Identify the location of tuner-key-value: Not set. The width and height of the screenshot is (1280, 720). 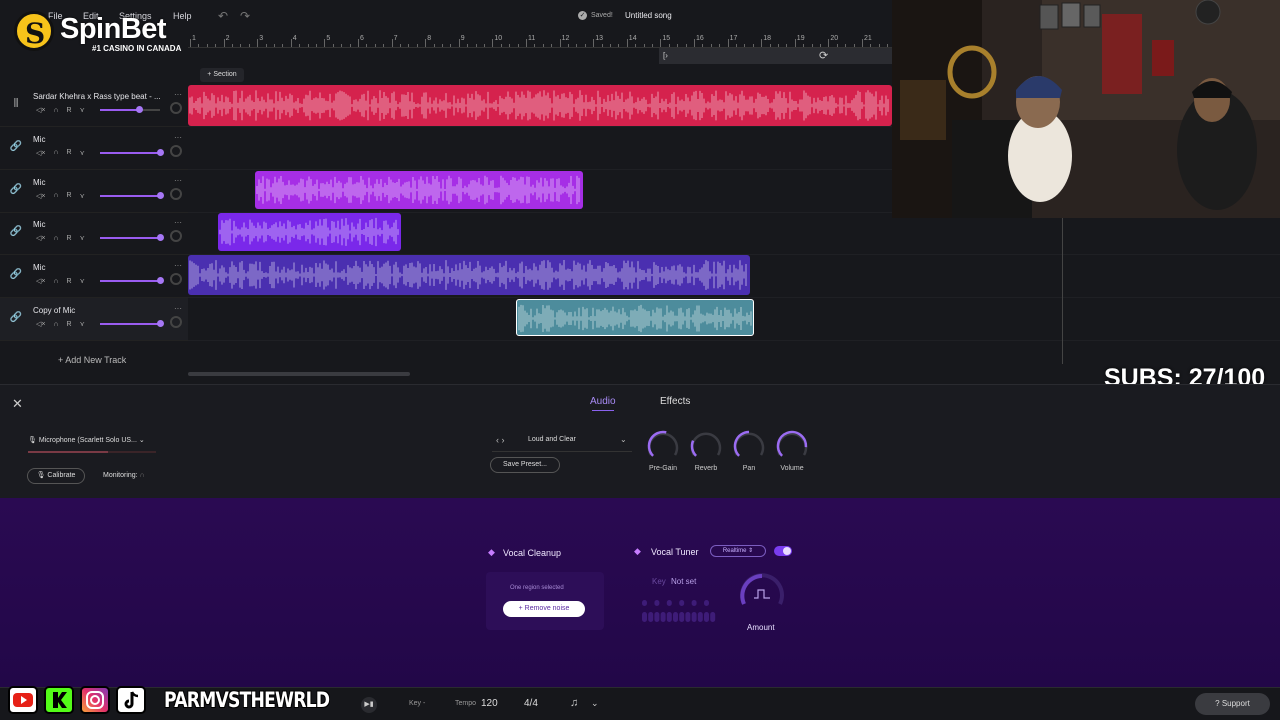
(683, 581).